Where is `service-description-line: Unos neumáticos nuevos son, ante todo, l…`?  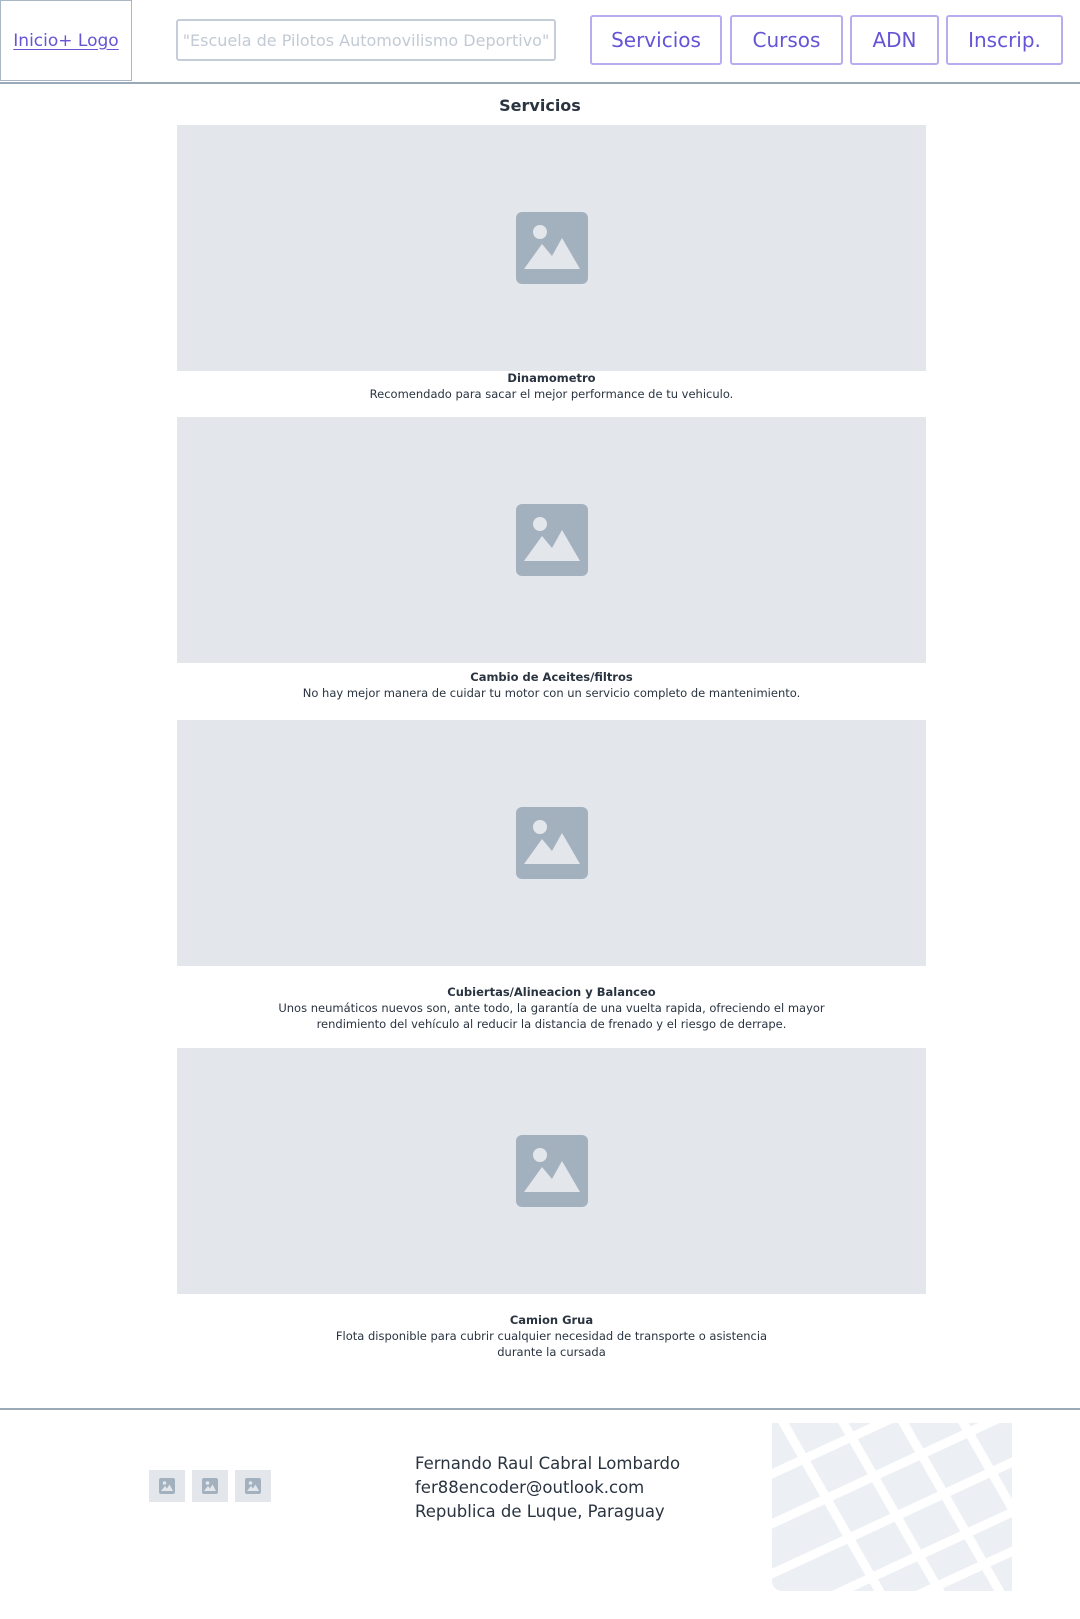 service-description-line: Unos neumáticos nuevos son, ante todo, l… is located at coordinates (551, 1008).